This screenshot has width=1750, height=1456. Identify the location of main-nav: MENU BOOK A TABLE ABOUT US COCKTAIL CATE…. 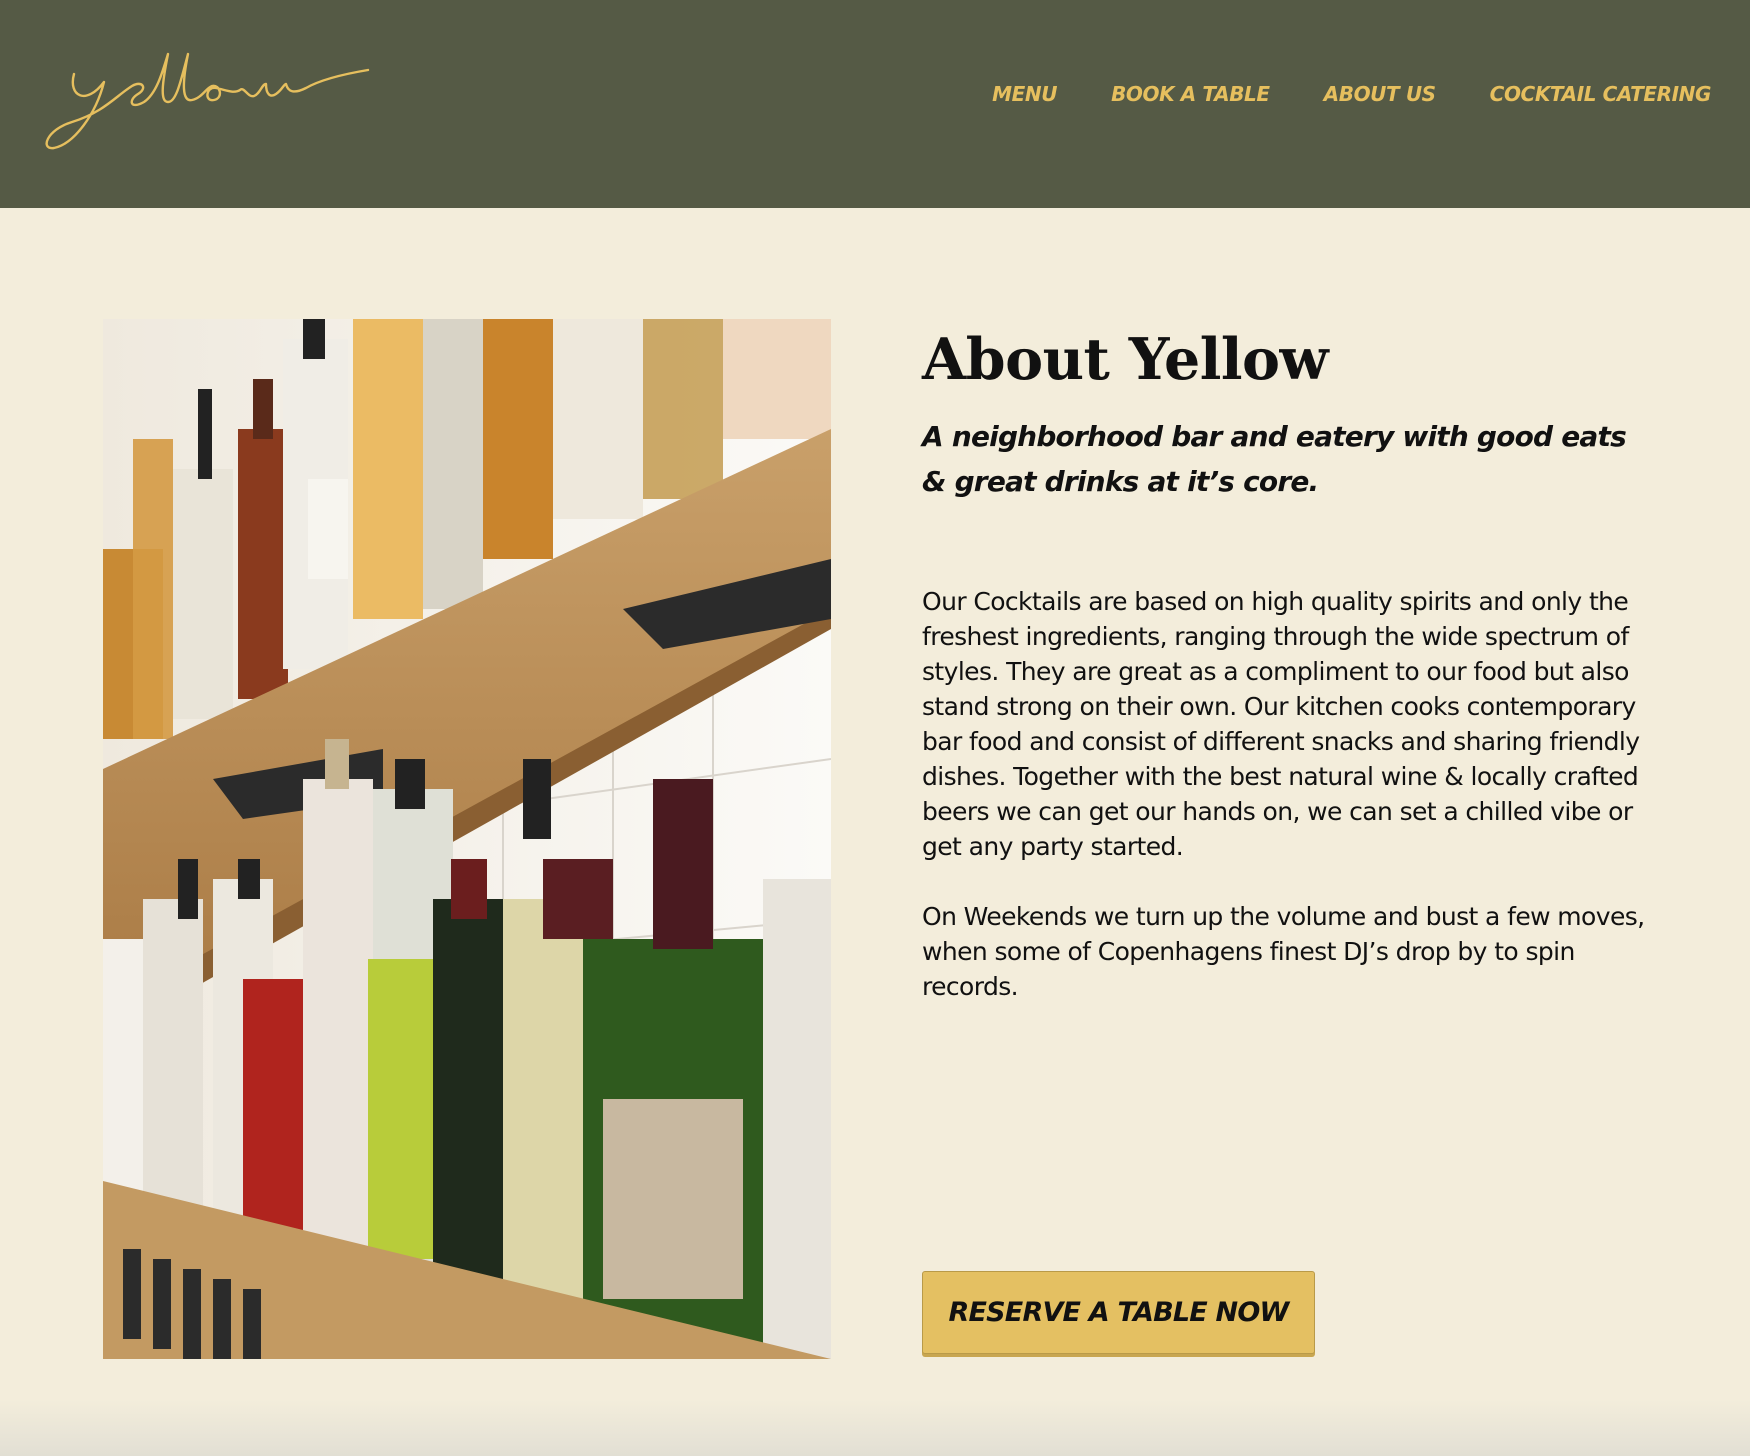
(1351, 94).